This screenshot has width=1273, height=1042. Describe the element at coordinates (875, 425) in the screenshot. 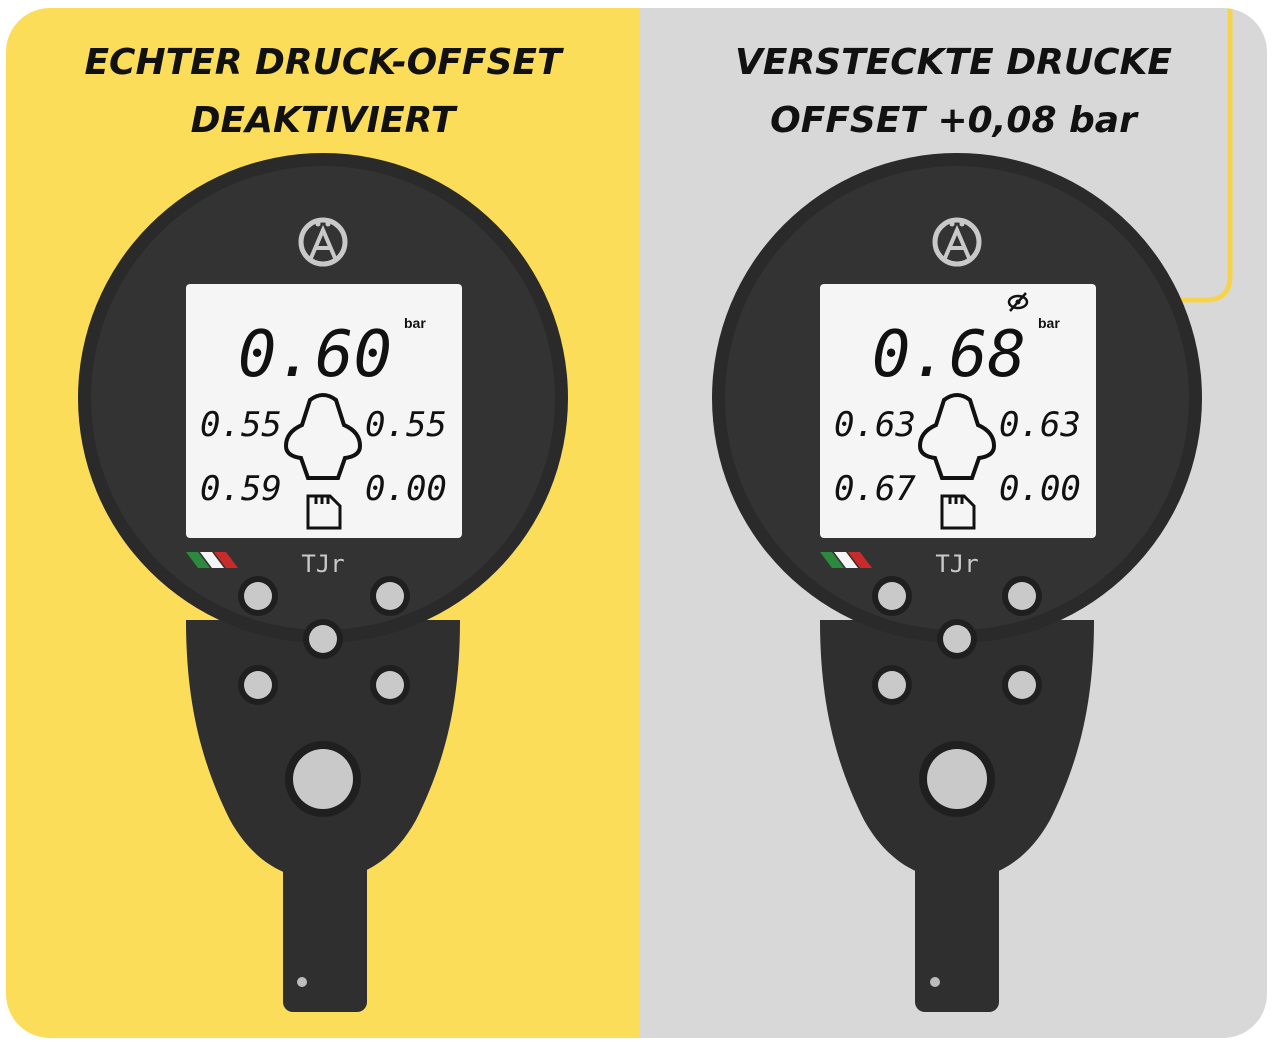

I see `tire-front-left: 0.63` at that location.